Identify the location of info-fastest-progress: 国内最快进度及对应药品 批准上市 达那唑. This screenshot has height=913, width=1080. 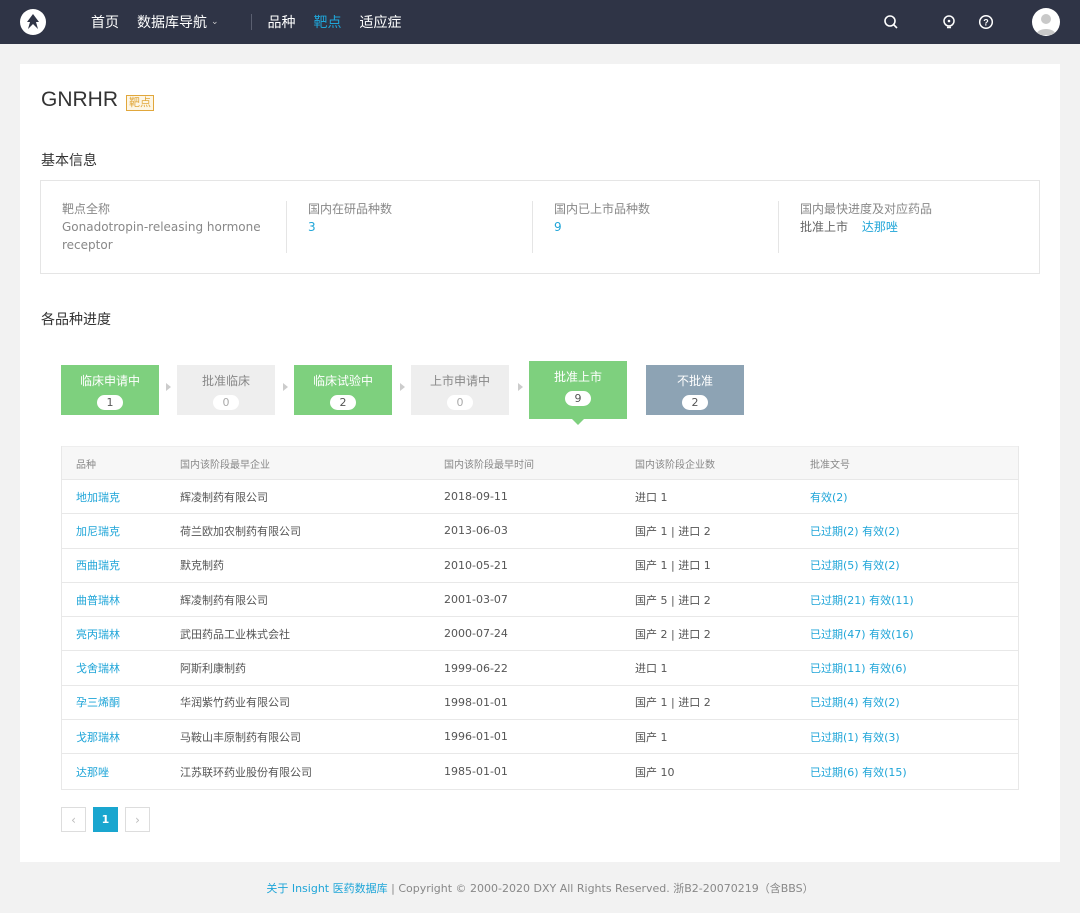
(902, 227).